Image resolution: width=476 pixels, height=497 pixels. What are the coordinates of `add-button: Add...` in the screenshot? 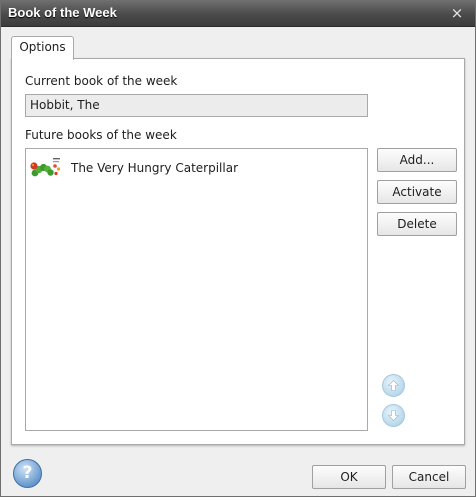 It's located at (417, 160).